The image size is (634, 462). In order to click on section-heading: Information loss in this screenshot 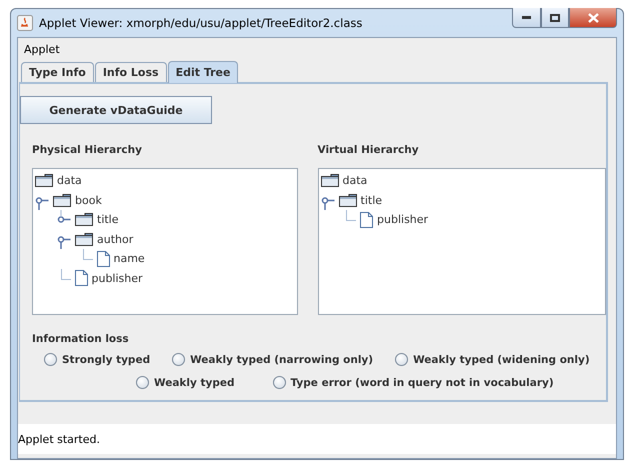, I will do `click(81, 339)`.